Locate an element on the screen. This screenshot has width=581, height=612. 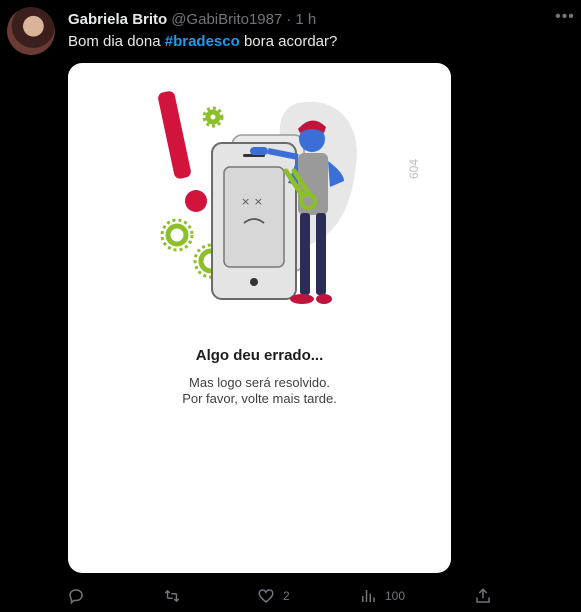
retweet-button is located at coordinates (176, 596).